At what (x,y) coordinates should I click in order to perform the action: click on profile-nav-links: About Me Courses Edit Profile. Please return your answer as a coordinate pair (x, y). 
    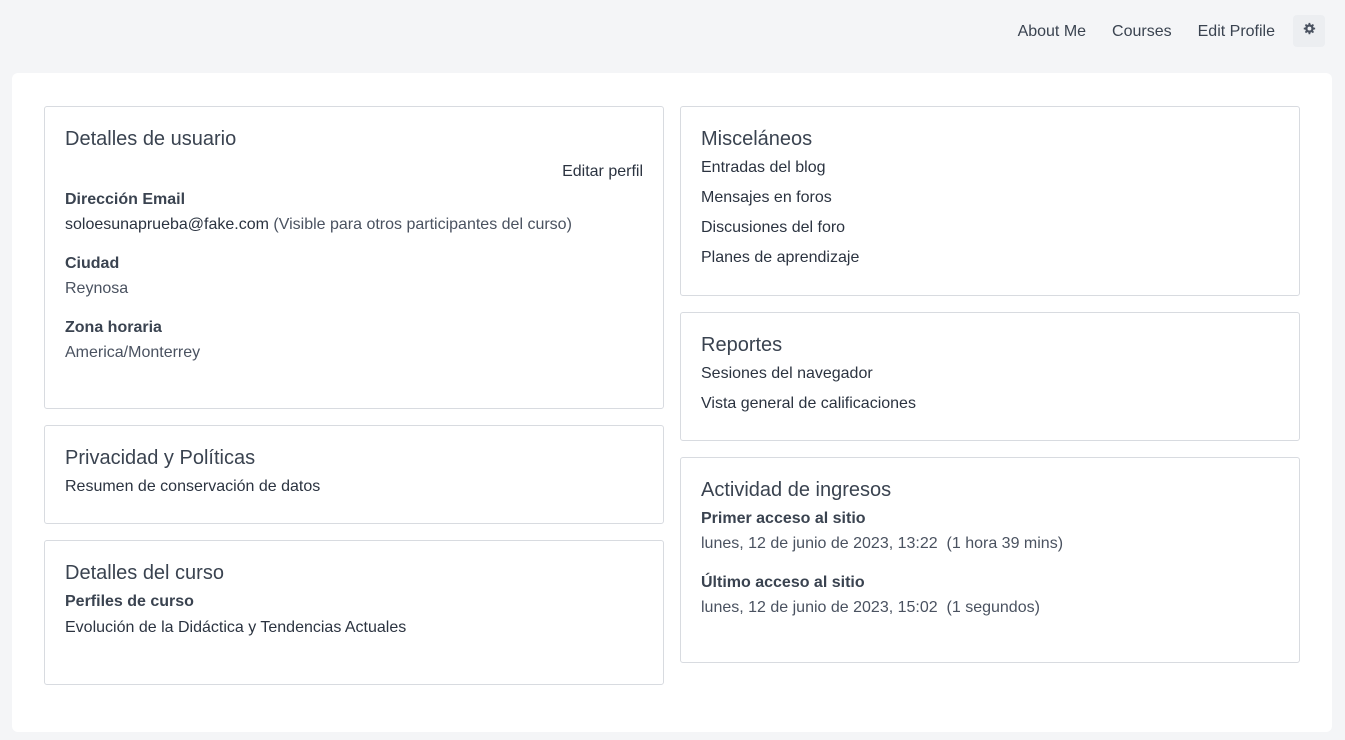
    Looking at the image, I should click on (1158, 31).